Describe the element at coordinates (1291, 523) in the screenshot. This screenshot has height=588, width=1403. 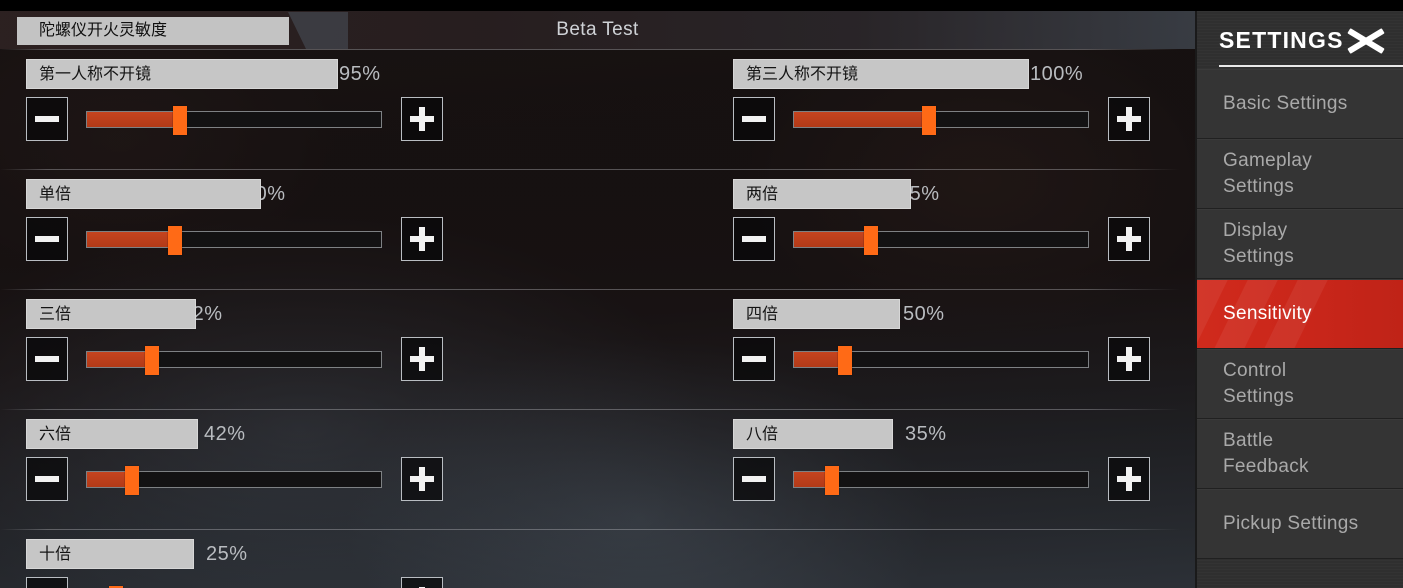
I see `sidebar-item-label: Pickup Settings` at that location.